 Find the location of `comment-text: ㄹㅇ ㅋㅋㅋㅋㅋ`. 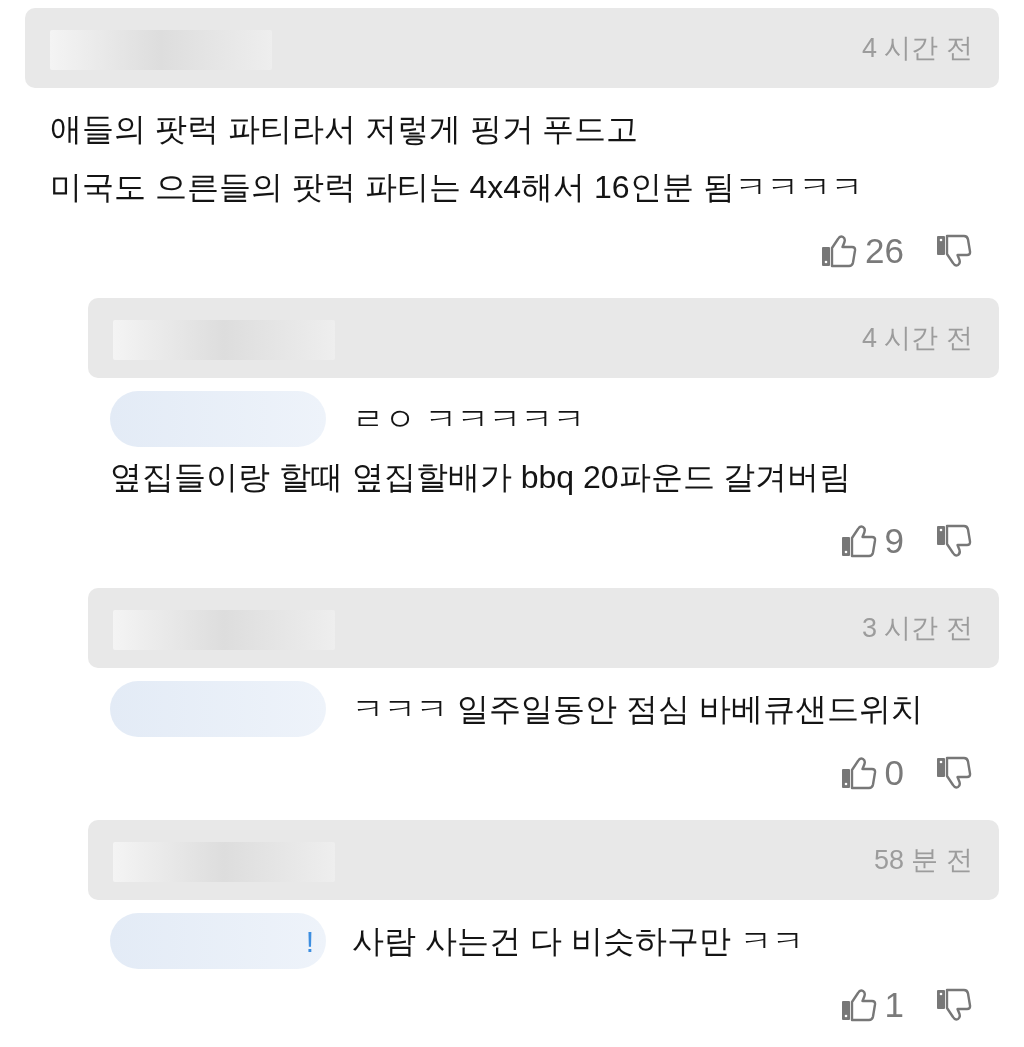

comment-text: ㄹㅇ ㅋㅋㅋㅋㅋ is located at coordinates (468, 419).